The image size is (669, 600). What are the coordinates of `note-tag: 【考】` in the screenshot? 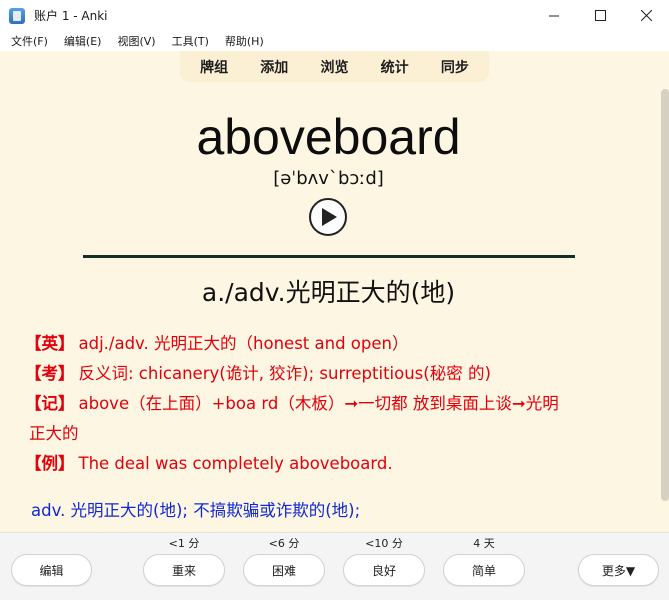 It's located at (50, 373).